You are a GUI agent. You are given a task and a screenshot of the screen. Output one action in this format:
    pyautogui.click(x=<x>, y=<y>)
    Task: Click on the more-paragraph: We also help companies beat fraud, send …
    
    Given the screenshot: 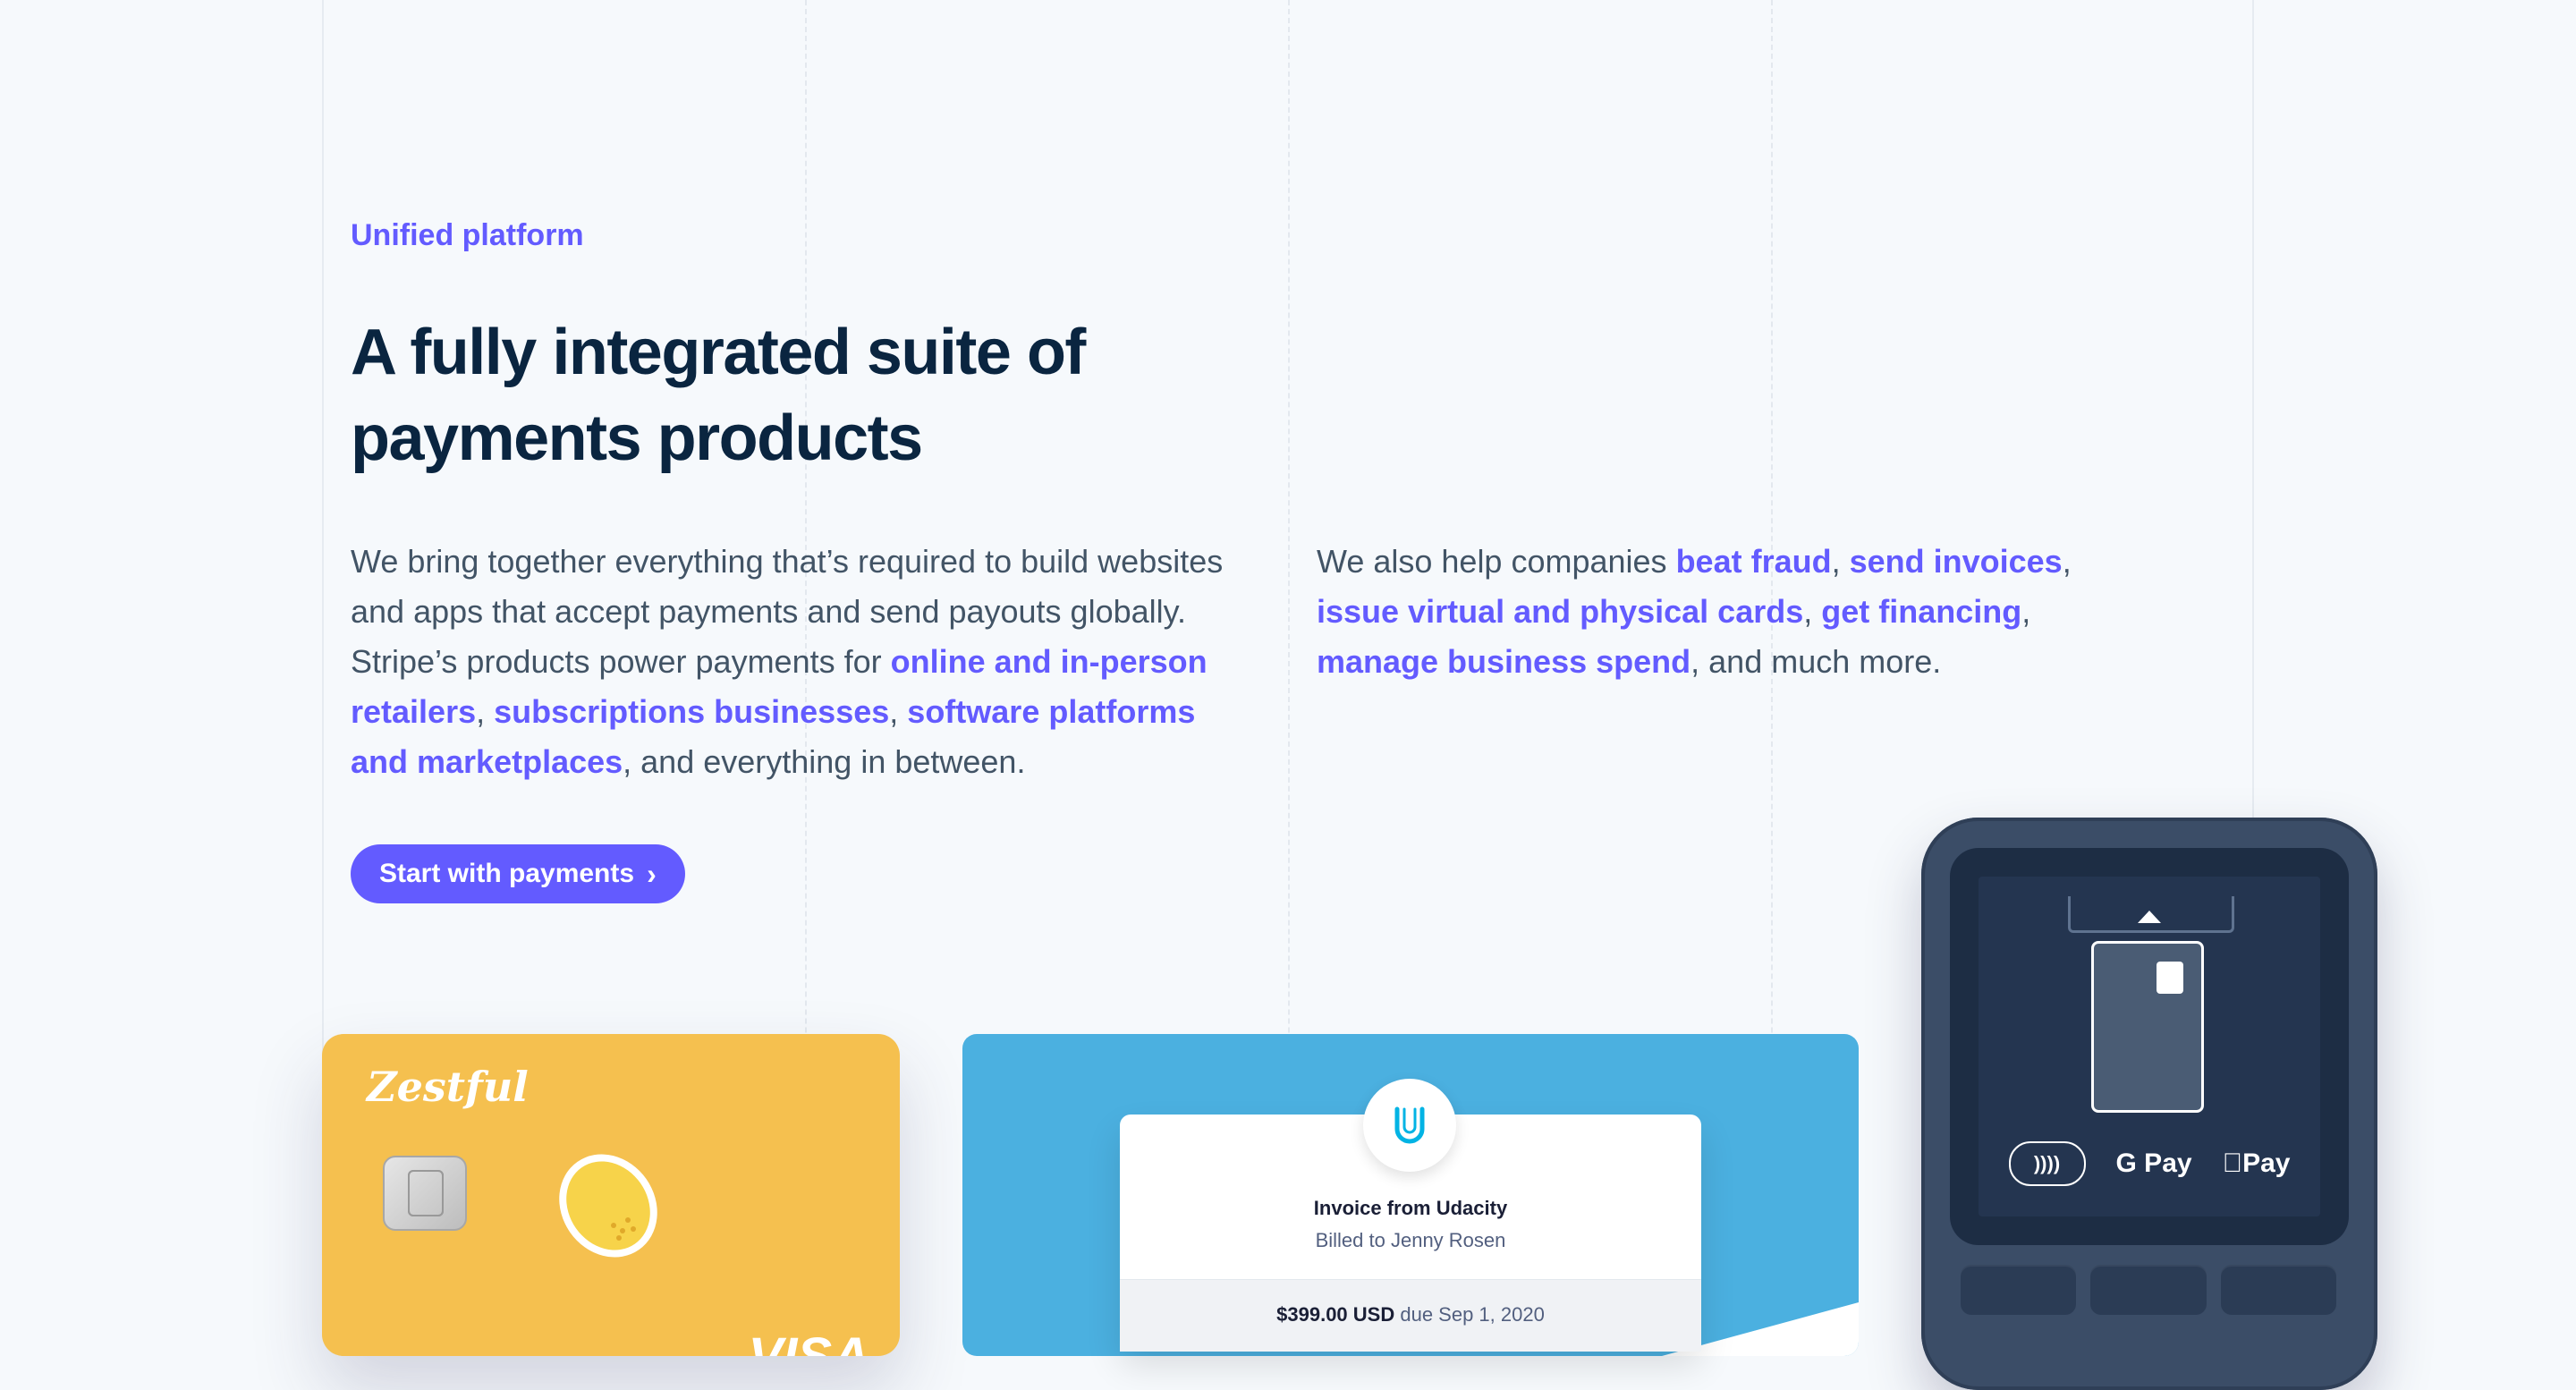 What is the action you would take?
    pyautogui.click(x=1719, y=612)
    